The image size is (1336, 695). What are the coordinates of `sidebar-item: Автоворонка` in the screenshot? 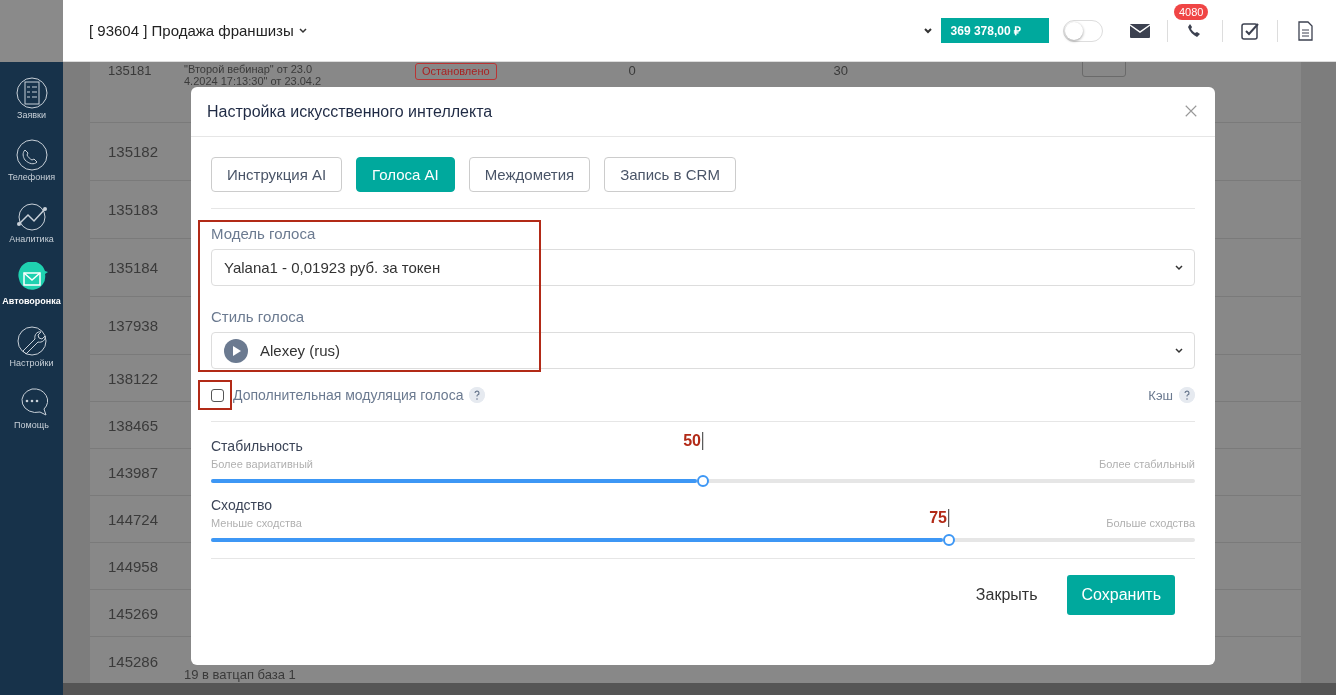 It's located at (31, 279).